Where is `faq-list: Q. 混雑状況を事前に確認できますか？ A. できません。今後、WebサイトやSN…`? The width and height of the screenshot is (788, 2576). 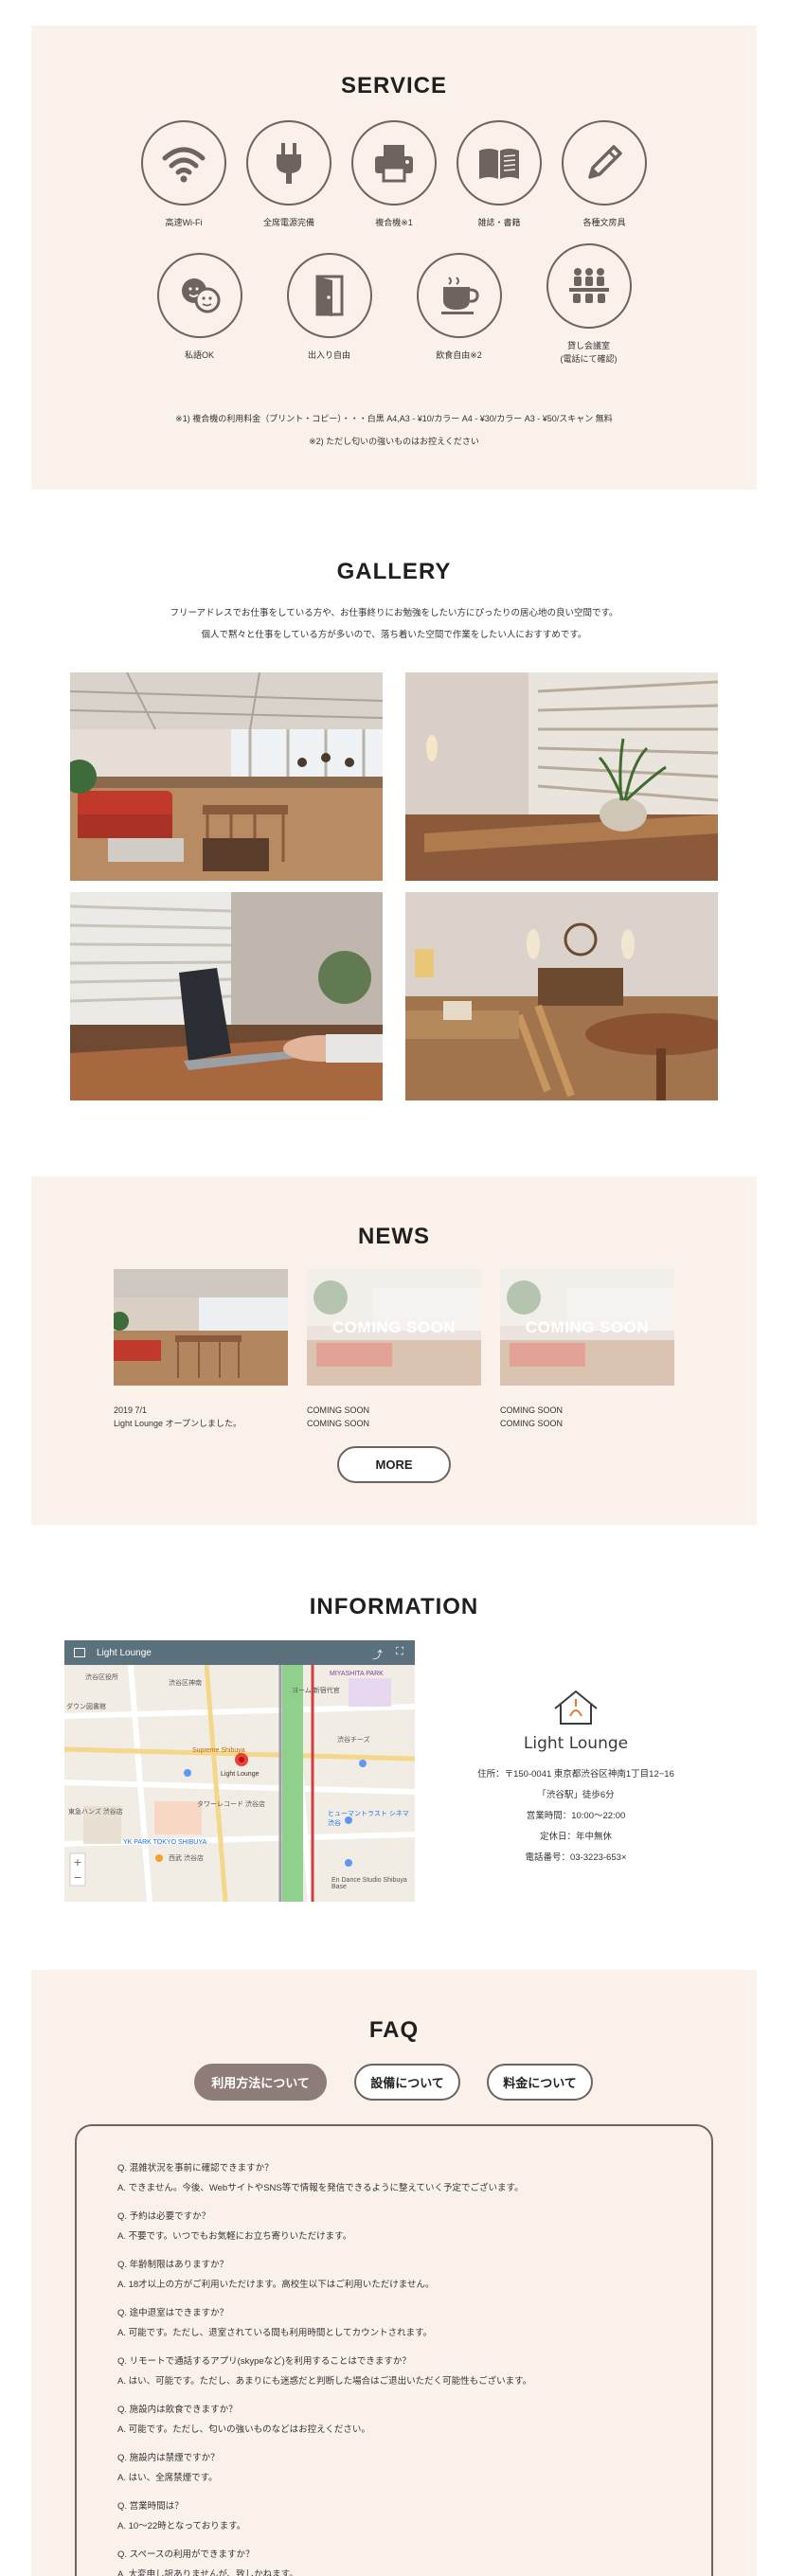
faq-list: Q. 混雑状況を事前に確認できますか？ A. できません。今後、WebサイトやSN… is located at coordinates (394, 2350).